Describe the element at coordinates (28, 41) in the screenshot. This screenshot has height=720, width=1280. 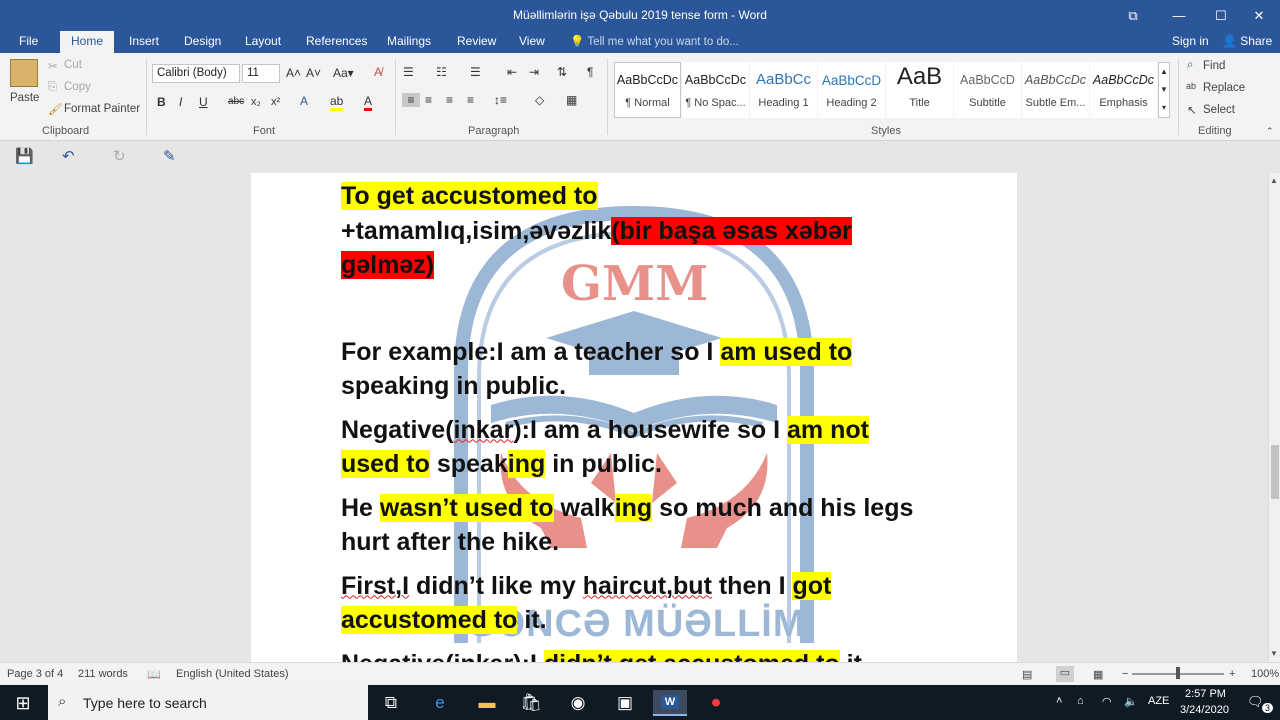
I see `tab-file: File` at that location.